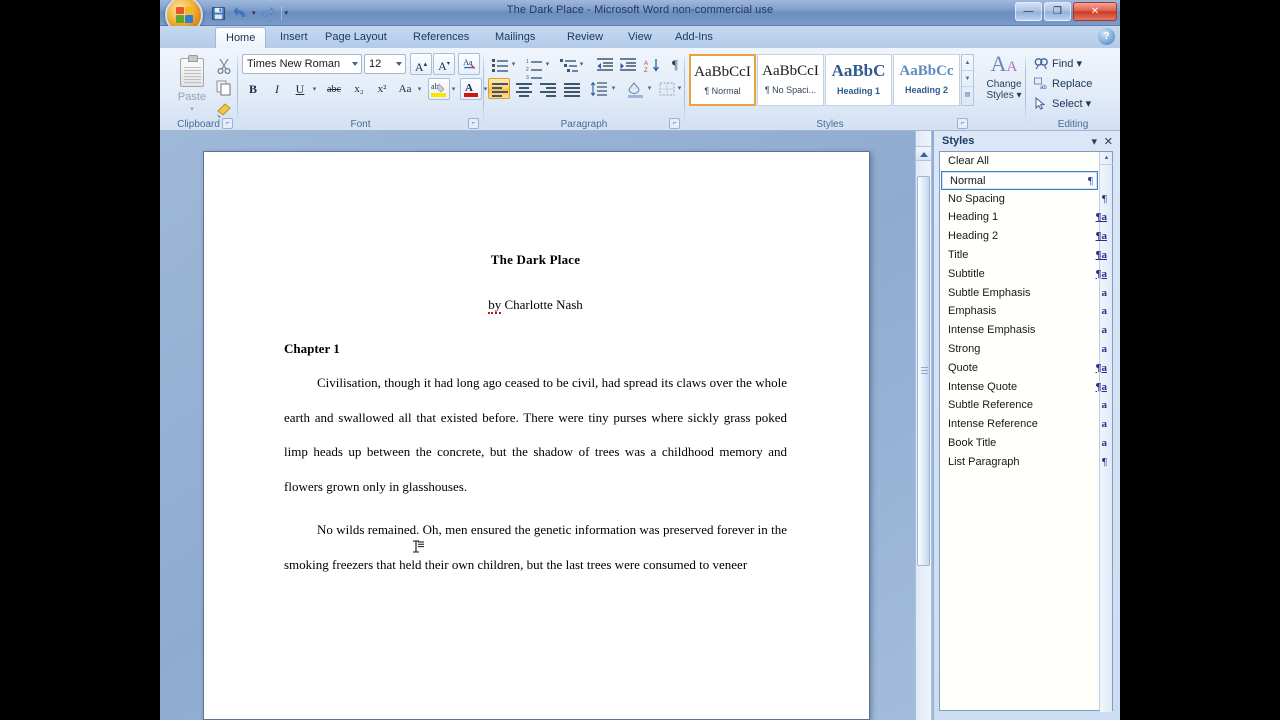  What do you see at coordinates (635, 88) in the screenshot?
I see `shading-button` at bounding box center [635, 88].